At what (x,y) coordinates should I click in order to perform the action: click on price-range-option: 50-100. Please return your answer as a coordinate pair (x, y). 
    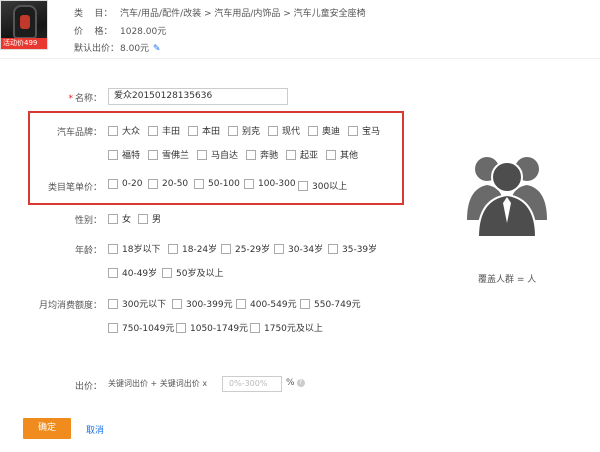
    Looking at the image, I should click on (217, 184).